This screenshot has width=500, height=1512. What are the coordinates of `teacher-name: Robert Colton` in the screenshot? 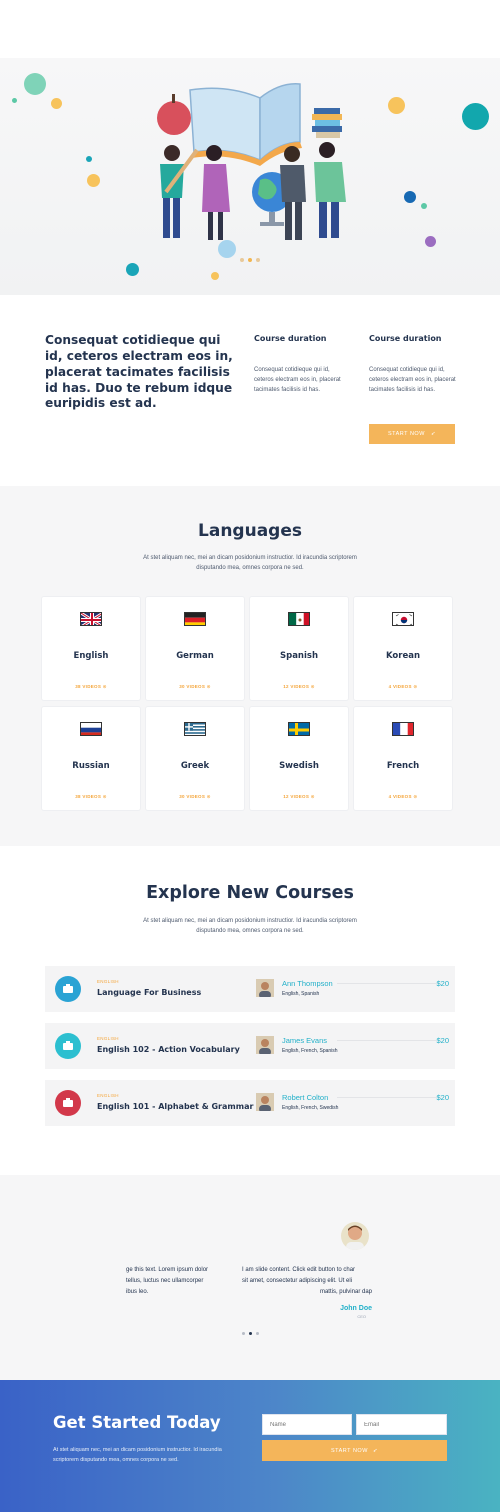 It's located at (305, 1097).